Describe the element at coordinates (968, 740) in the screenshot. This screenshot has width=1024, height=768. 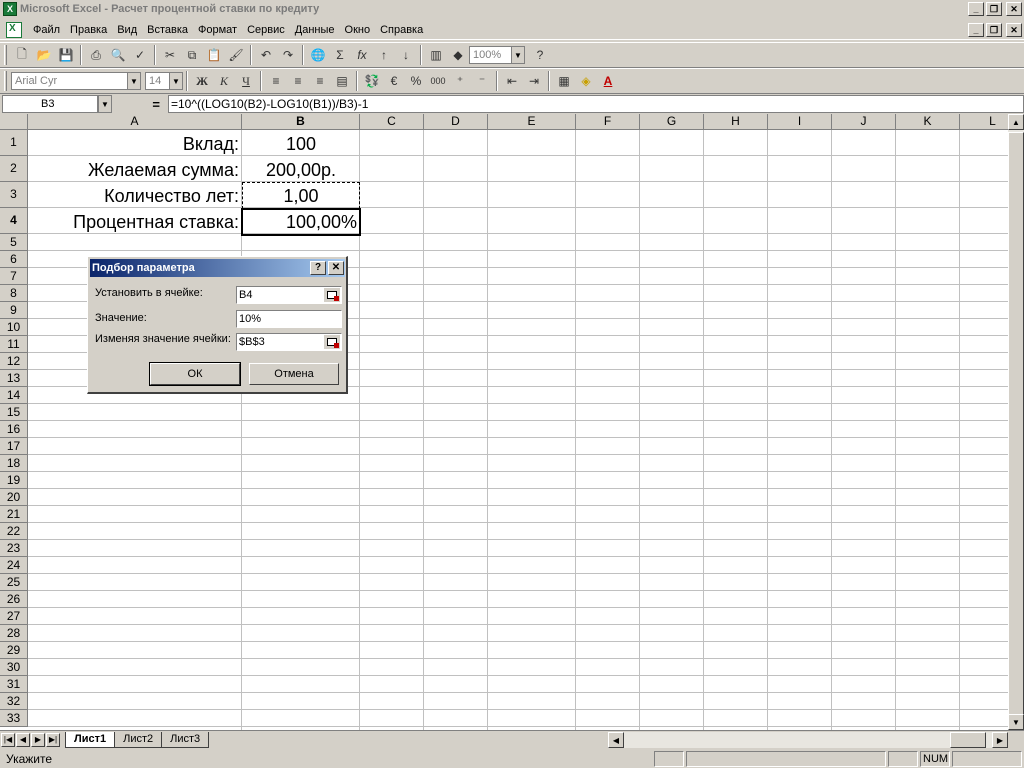
I see `horizontal-scroll-thumb` at that location.